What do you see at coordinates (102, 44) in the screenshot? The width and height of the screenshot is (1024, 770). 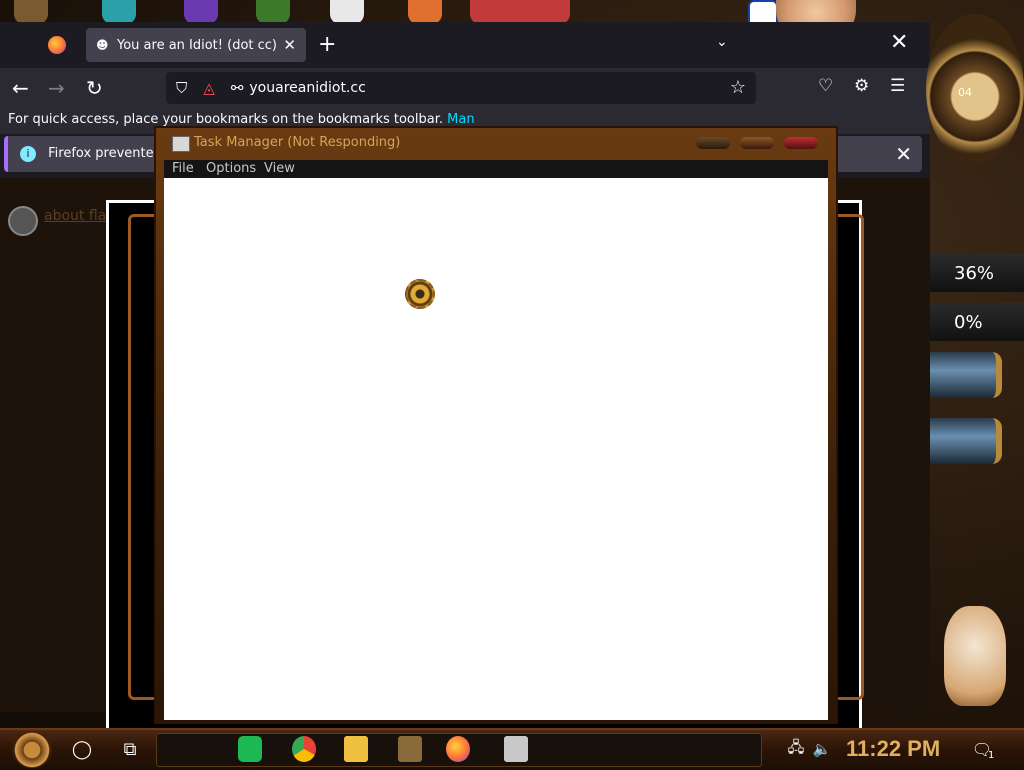 I see `smiley-favicon-icon: ☻` at bounding box center [102, 44].